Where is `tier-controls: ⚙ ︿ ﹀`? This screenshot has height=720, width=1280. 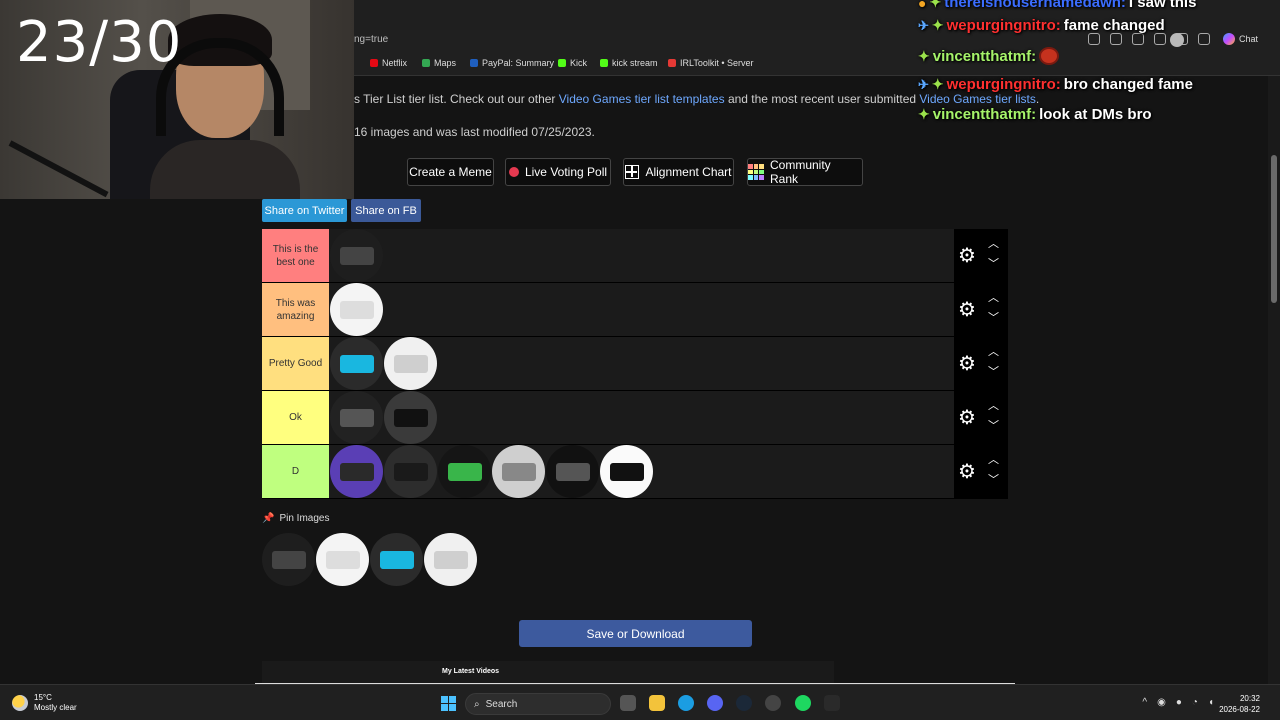 tier-controls: ⚙ ︿ ﹀ is located at coordinates (981, 363).